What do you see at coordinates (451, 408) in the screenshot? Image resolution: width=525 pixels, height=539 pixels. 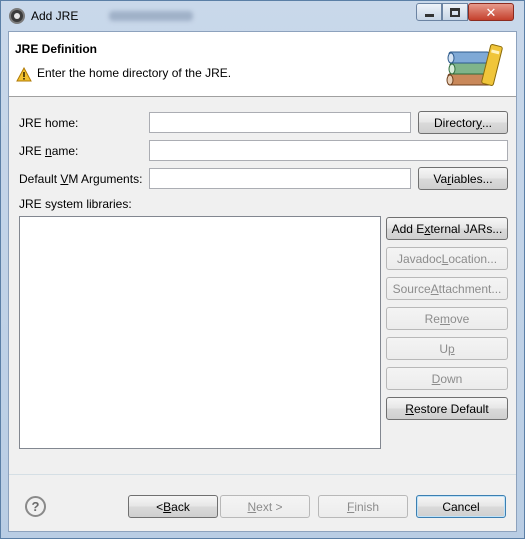 I see `restore-default-label-post: estore Default` at bounding box center [451, 408].